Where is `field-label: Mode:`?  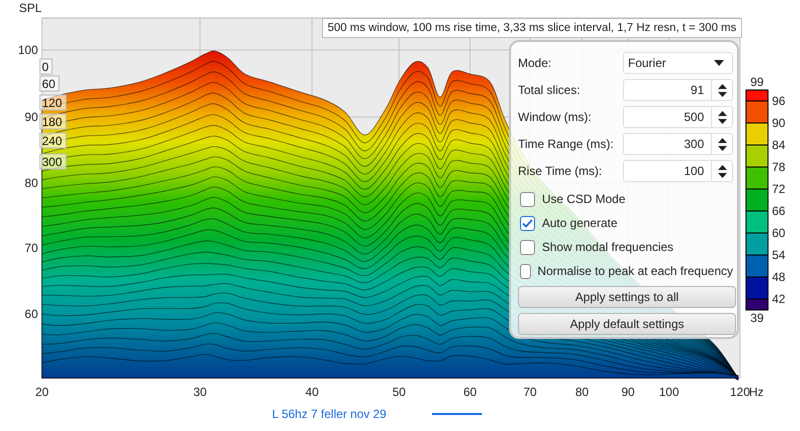
field-label: Mode: is located at coordinates (535, 63).